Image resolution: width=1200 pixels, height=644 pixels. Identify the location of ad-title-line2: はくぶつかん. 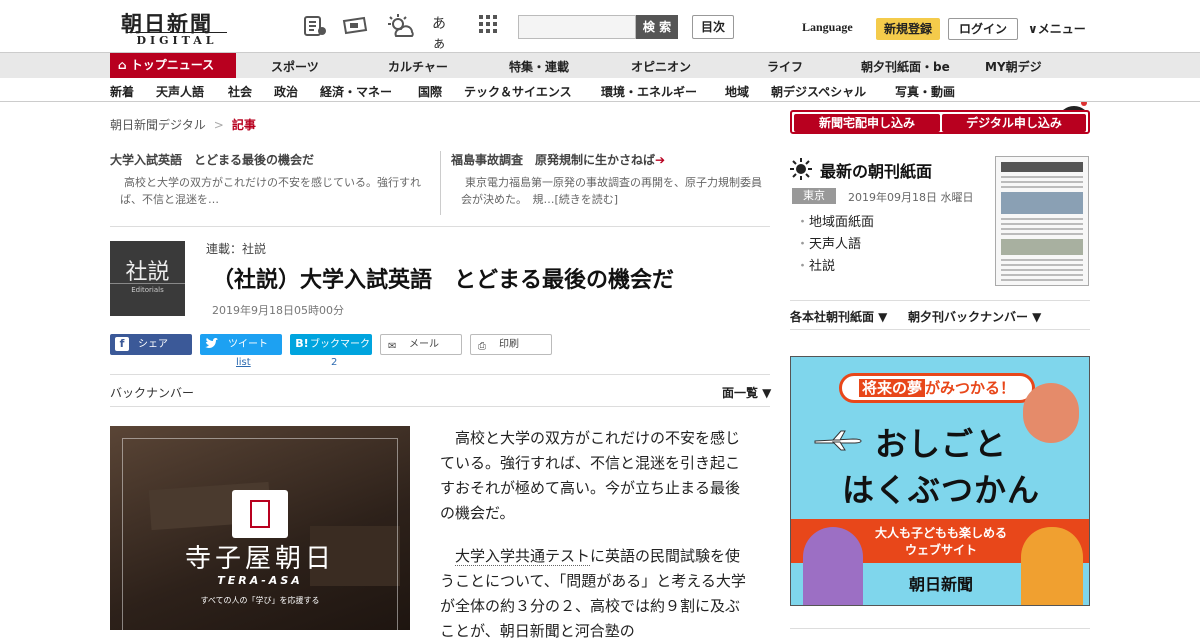
(940, 490).